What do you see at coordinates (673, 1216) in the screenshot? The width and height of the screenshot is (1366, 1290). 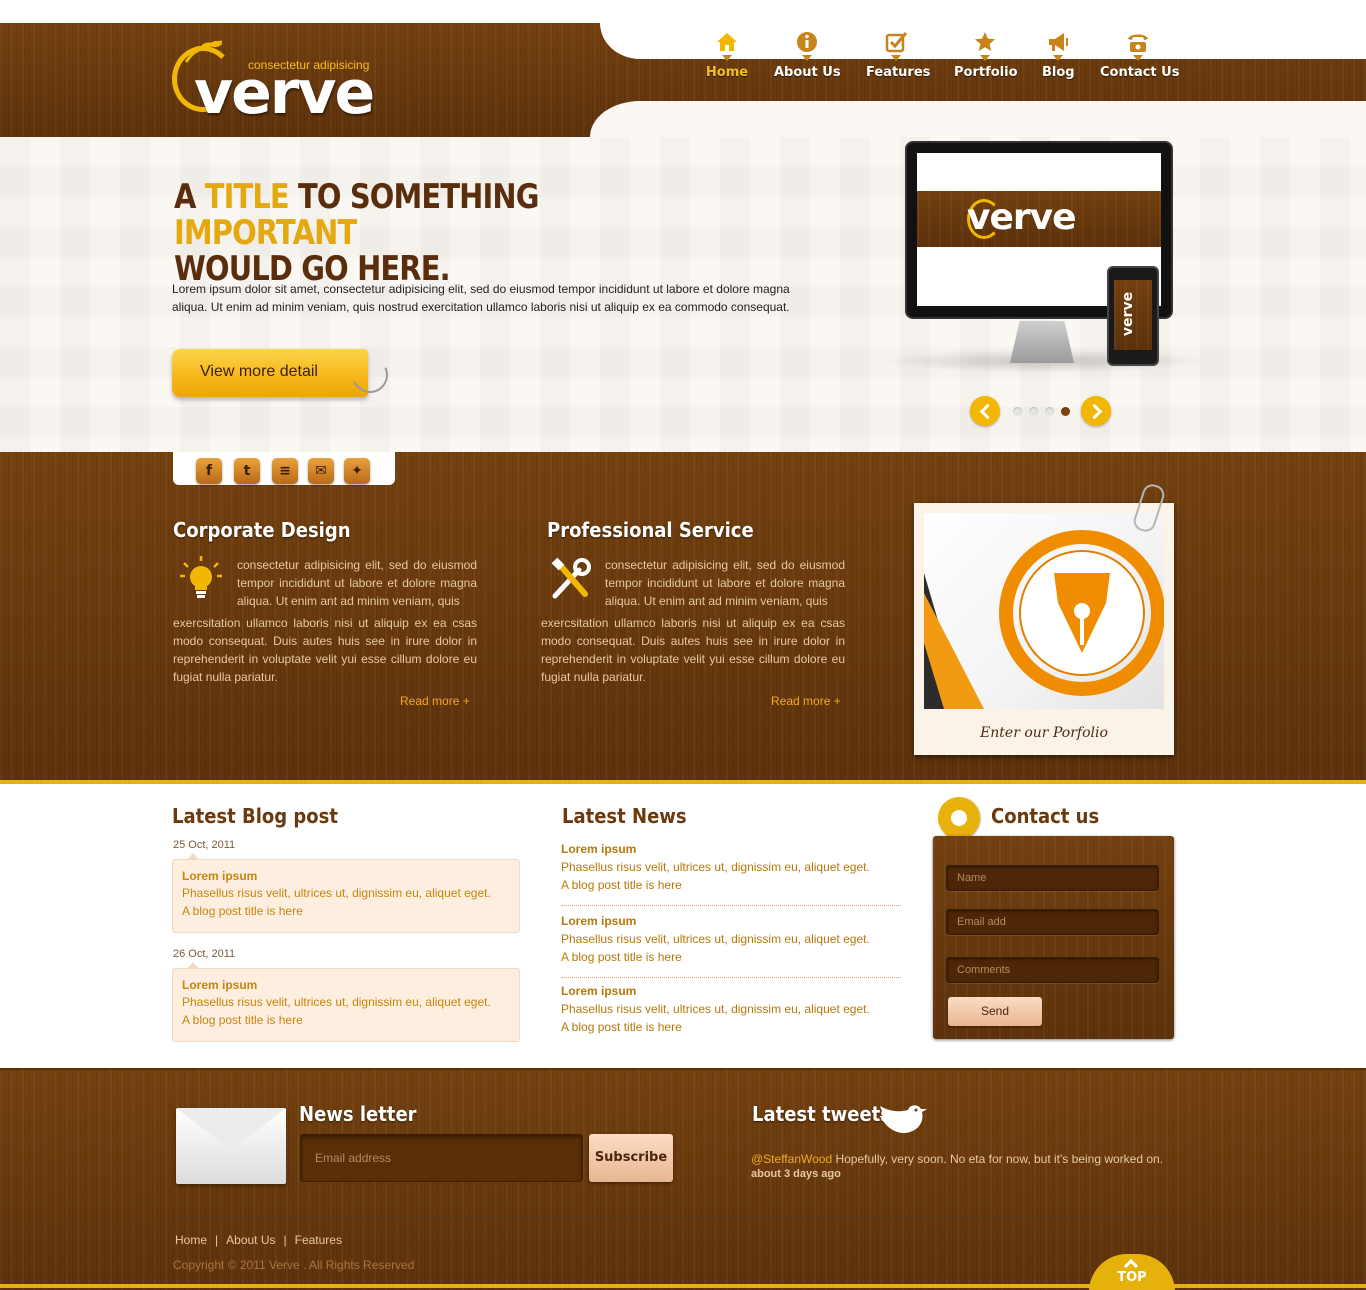 I see `footer-divider` at bounding box center [673, 1216].